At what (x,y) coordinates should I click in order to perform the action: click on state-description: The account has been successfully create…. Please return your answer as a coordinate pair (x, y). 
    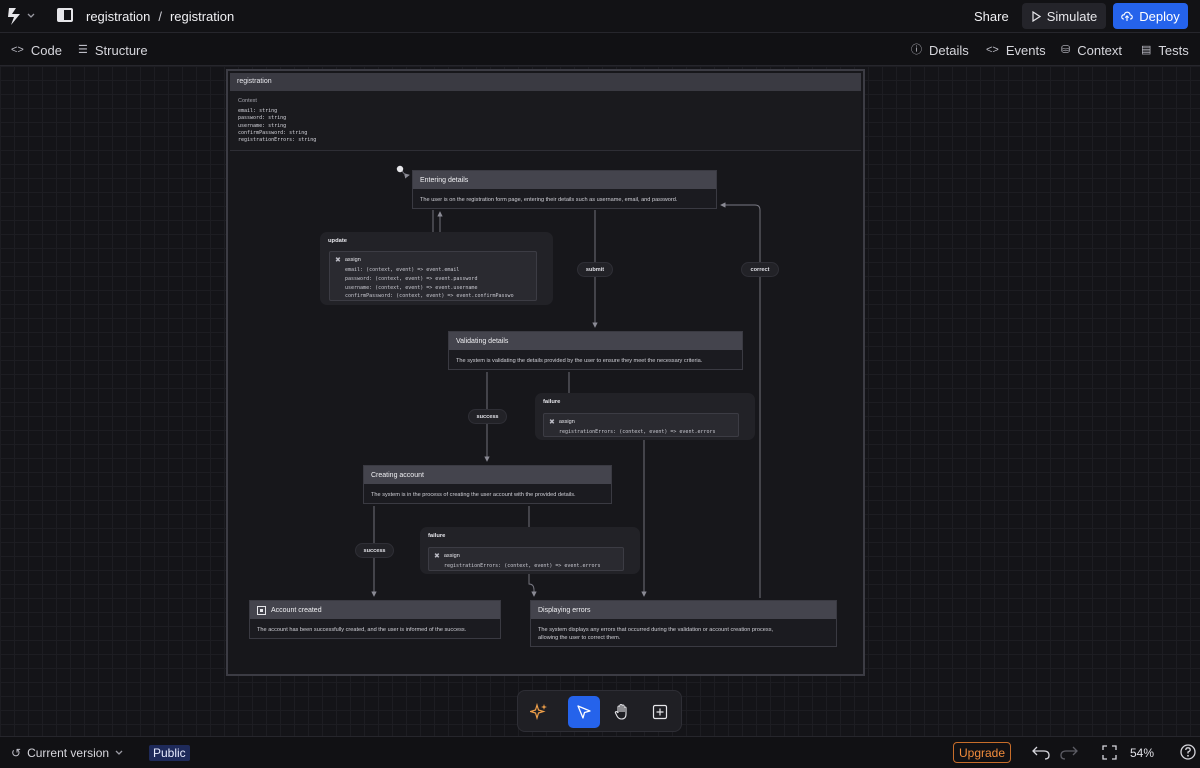
    Looking at the image, I should click on (362, 630).